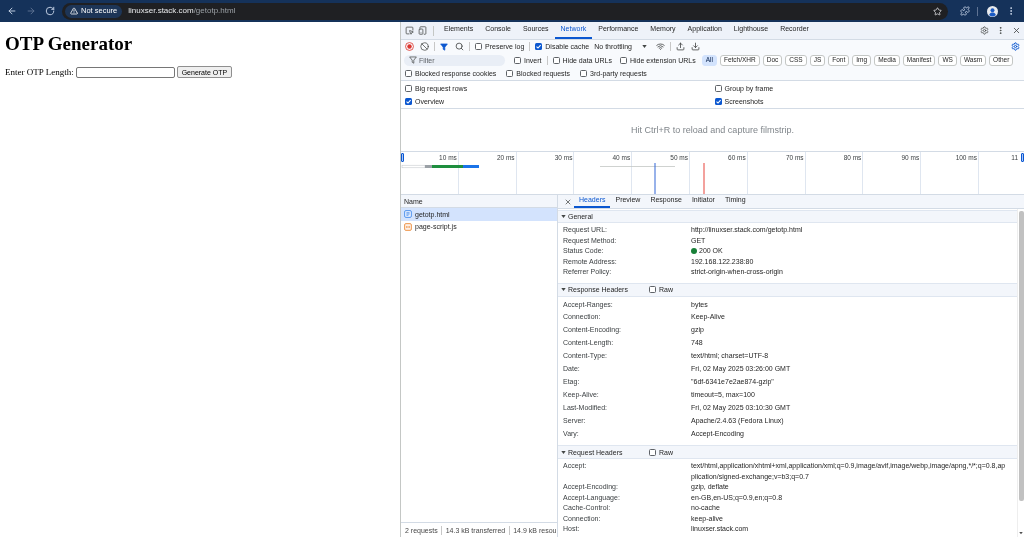 This screenshot has width=1024, height=537. What do you see at coordinates (69, 43) in the screenshot?
I see `page-heading: OTP Generator` at bounding box center [69, 43].